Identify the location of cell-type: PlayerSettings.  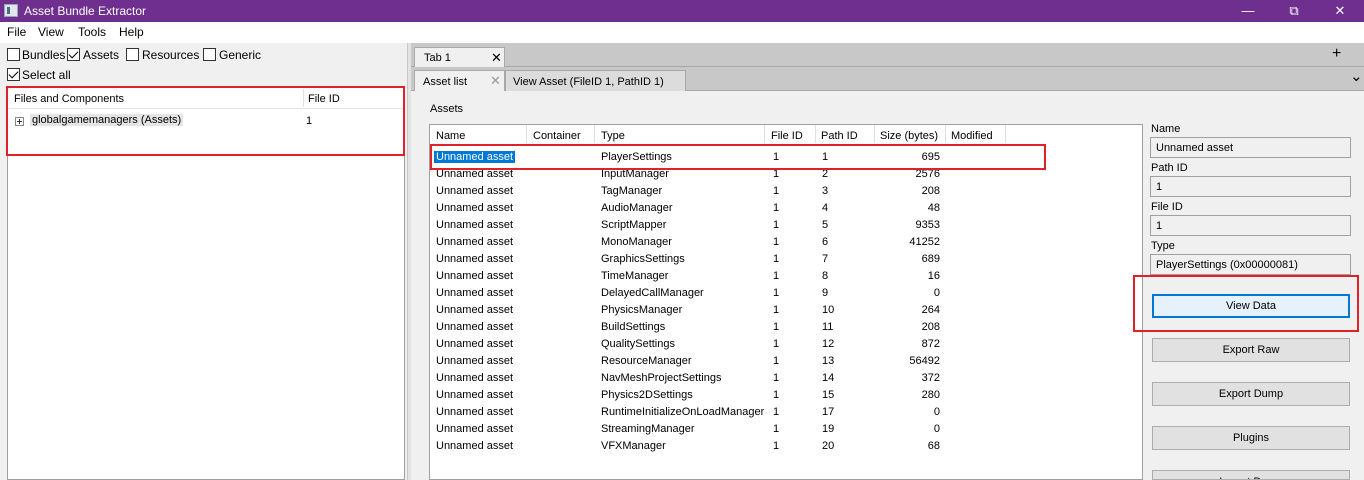
(636, 157).